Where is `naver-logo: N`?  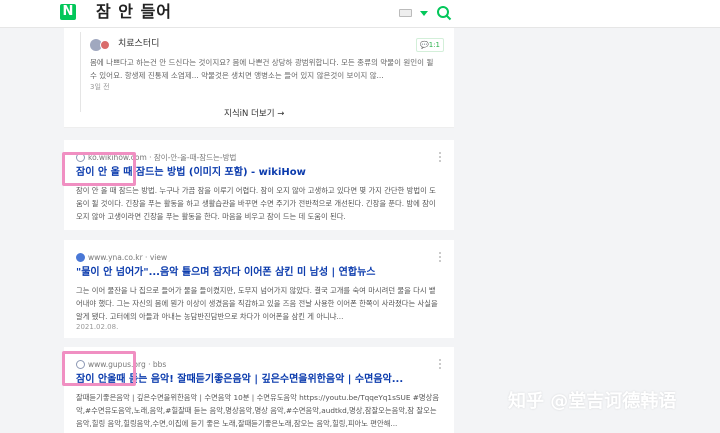 naver-logo: N is located at coordinates (68, 12).